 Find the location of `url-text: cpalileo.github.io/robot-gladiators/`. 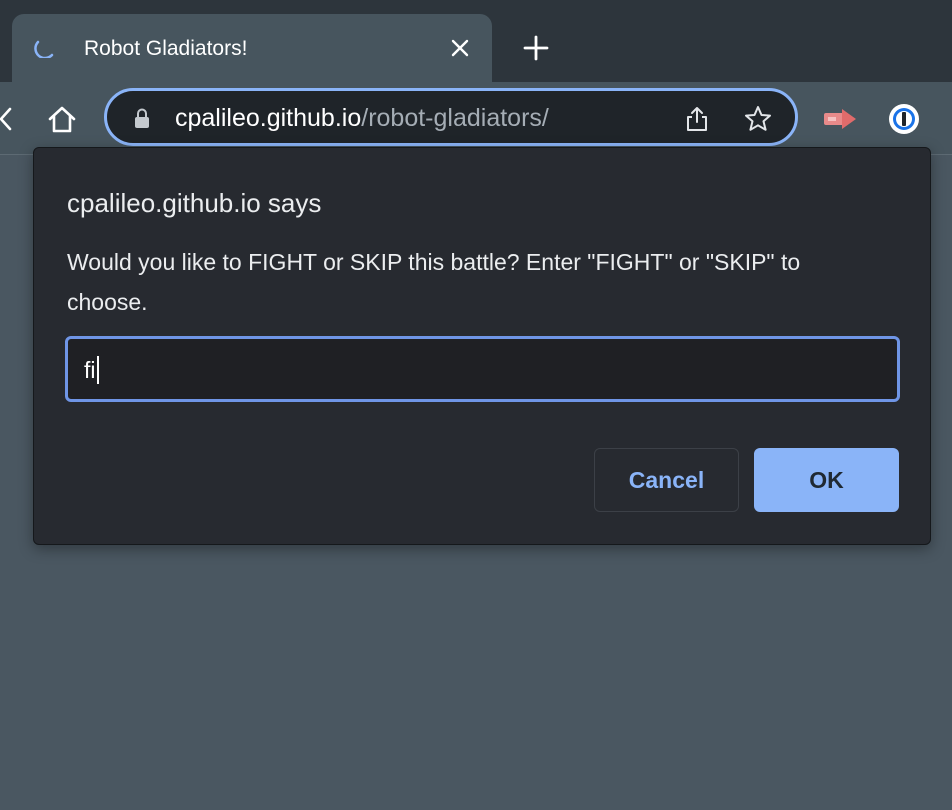

url-text: cpalileo.github.io/robot-gladiators/ is located at coordinates (362, 118).